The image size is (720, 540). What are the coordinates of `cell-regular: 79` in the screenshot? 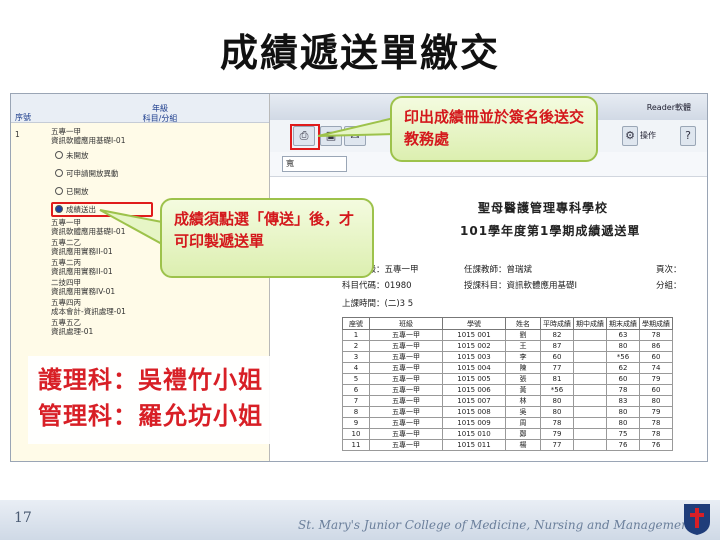 It's located at (557, 434).